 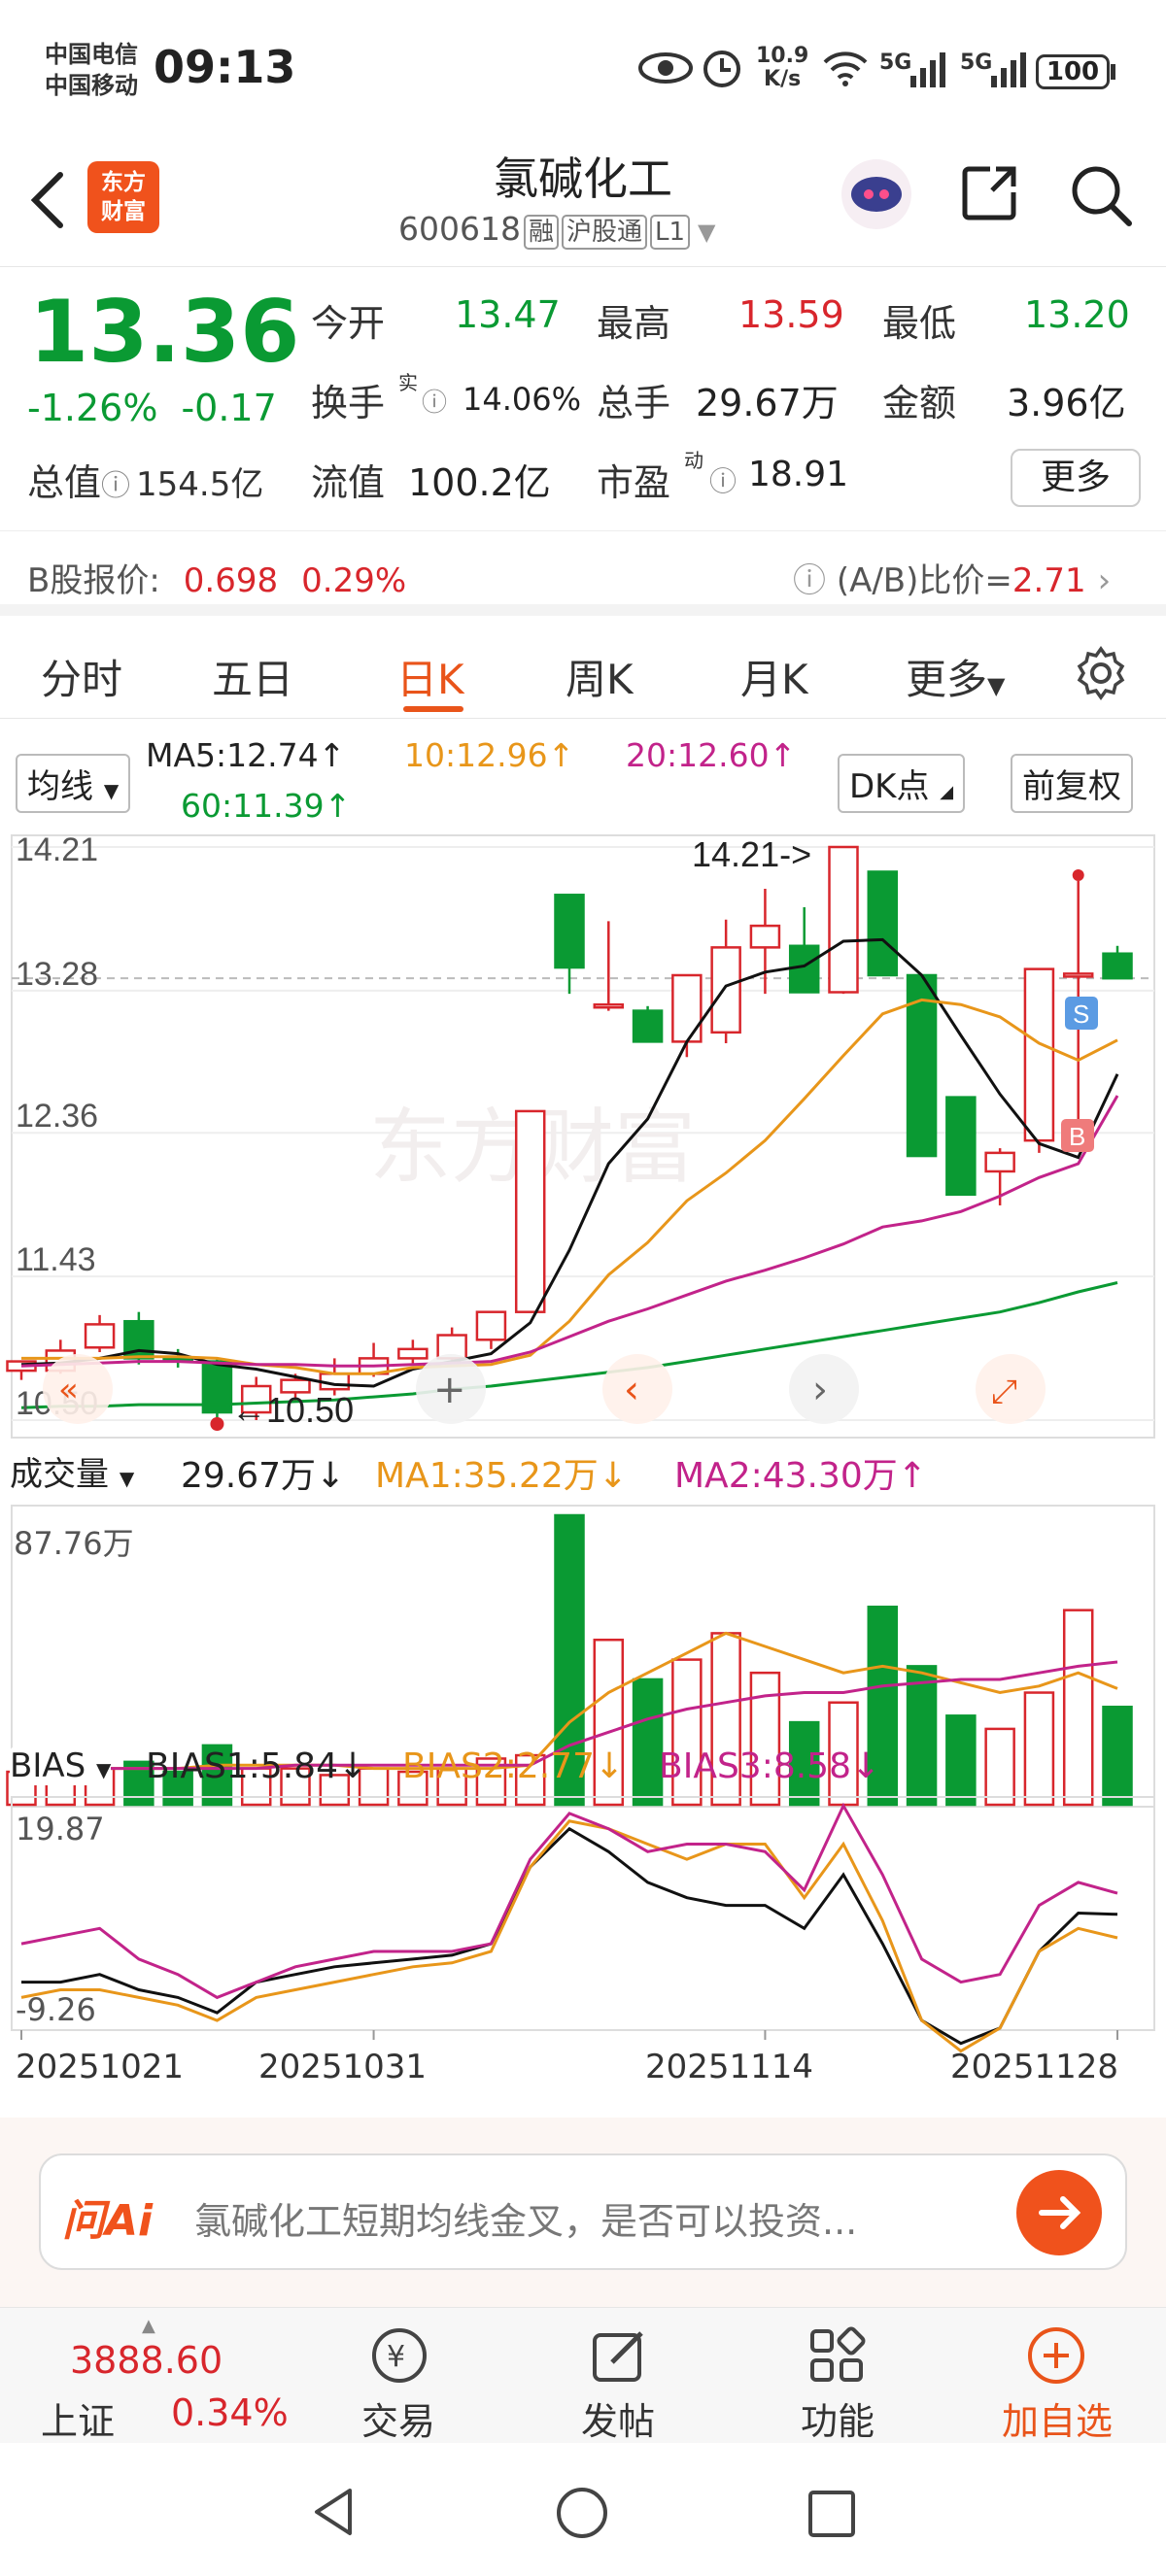 I want to click on nav-recent-icon, so click(x=832, y=2514).